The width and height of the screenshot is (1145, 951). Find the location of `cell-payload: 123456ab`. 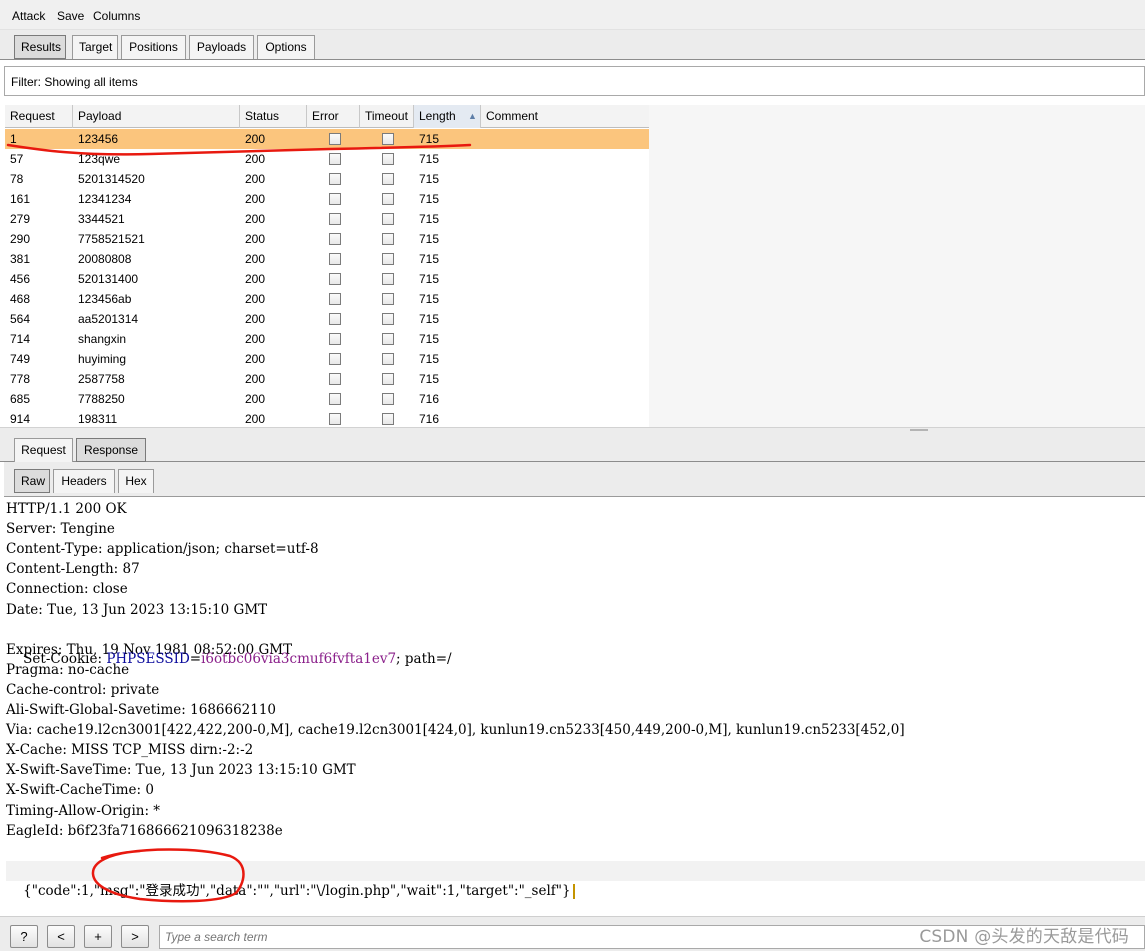

cell-payload: 123456ab is located at coordinates (105, 299).